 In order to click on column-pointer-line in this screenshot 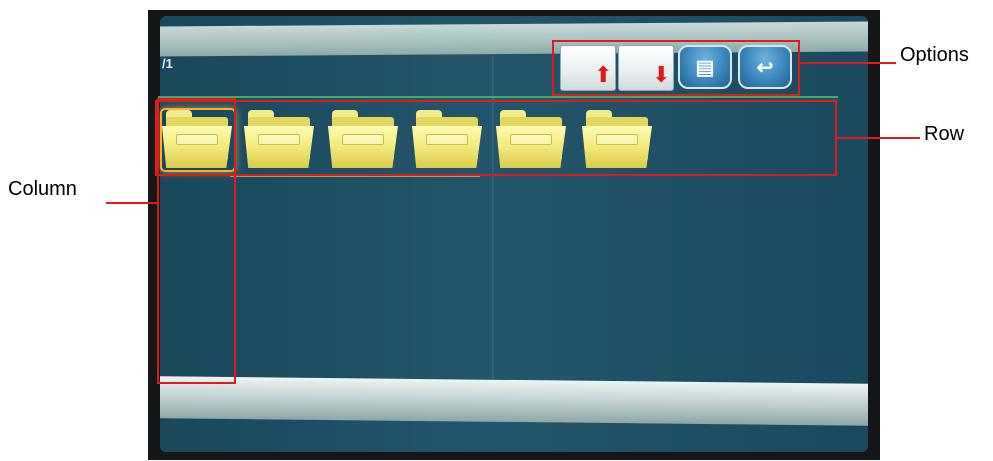, I will do `click(131, 203)`.